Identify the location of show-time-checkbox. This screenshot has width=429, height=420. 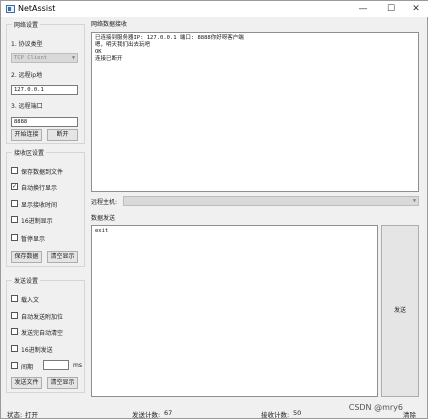
(14, 203).